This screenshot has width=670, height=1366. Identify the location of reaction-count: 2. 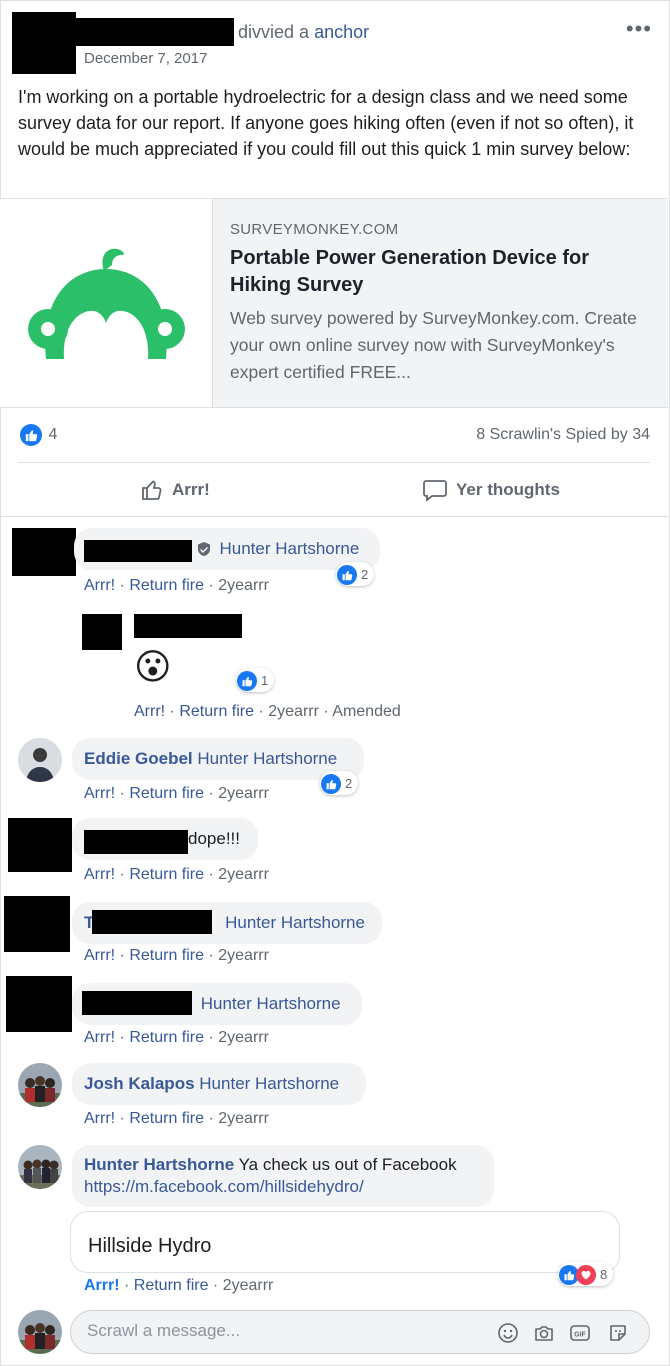
(365, 574).